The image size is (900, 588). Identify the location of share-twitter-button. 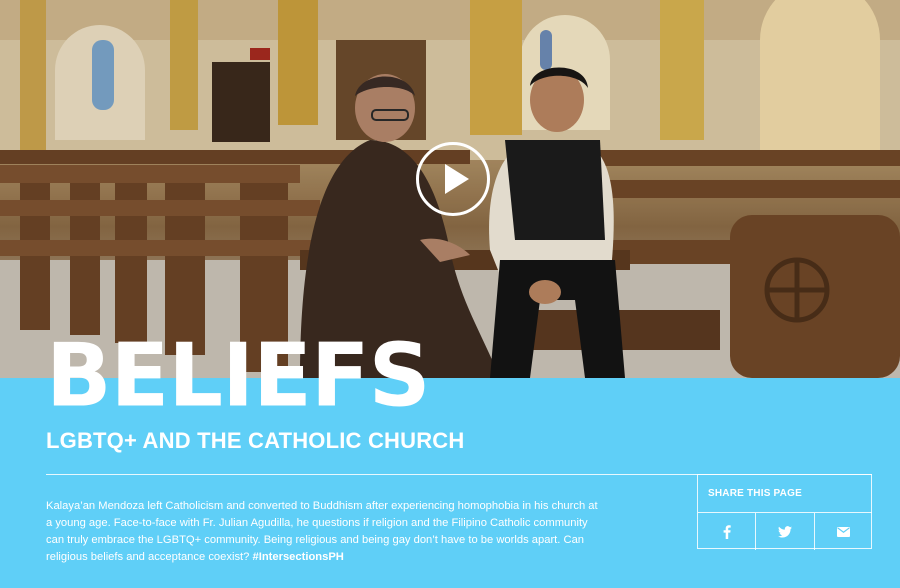
(785, 531).